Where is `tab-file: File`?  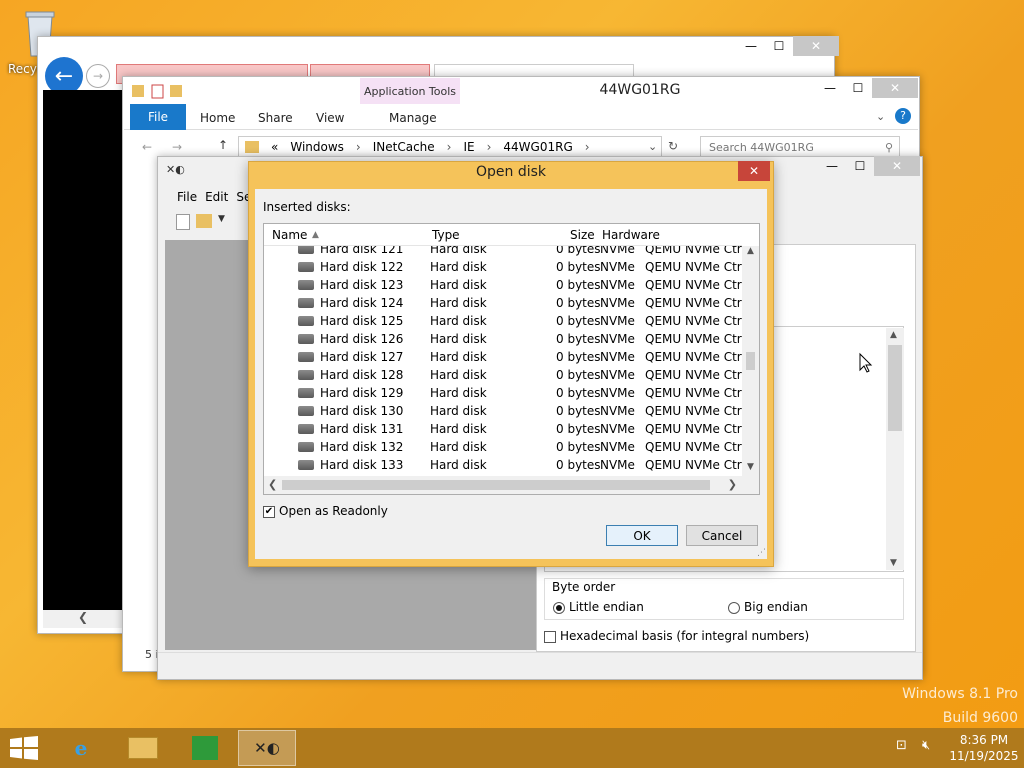 tab-file: File is located at coordinates (158, 117).